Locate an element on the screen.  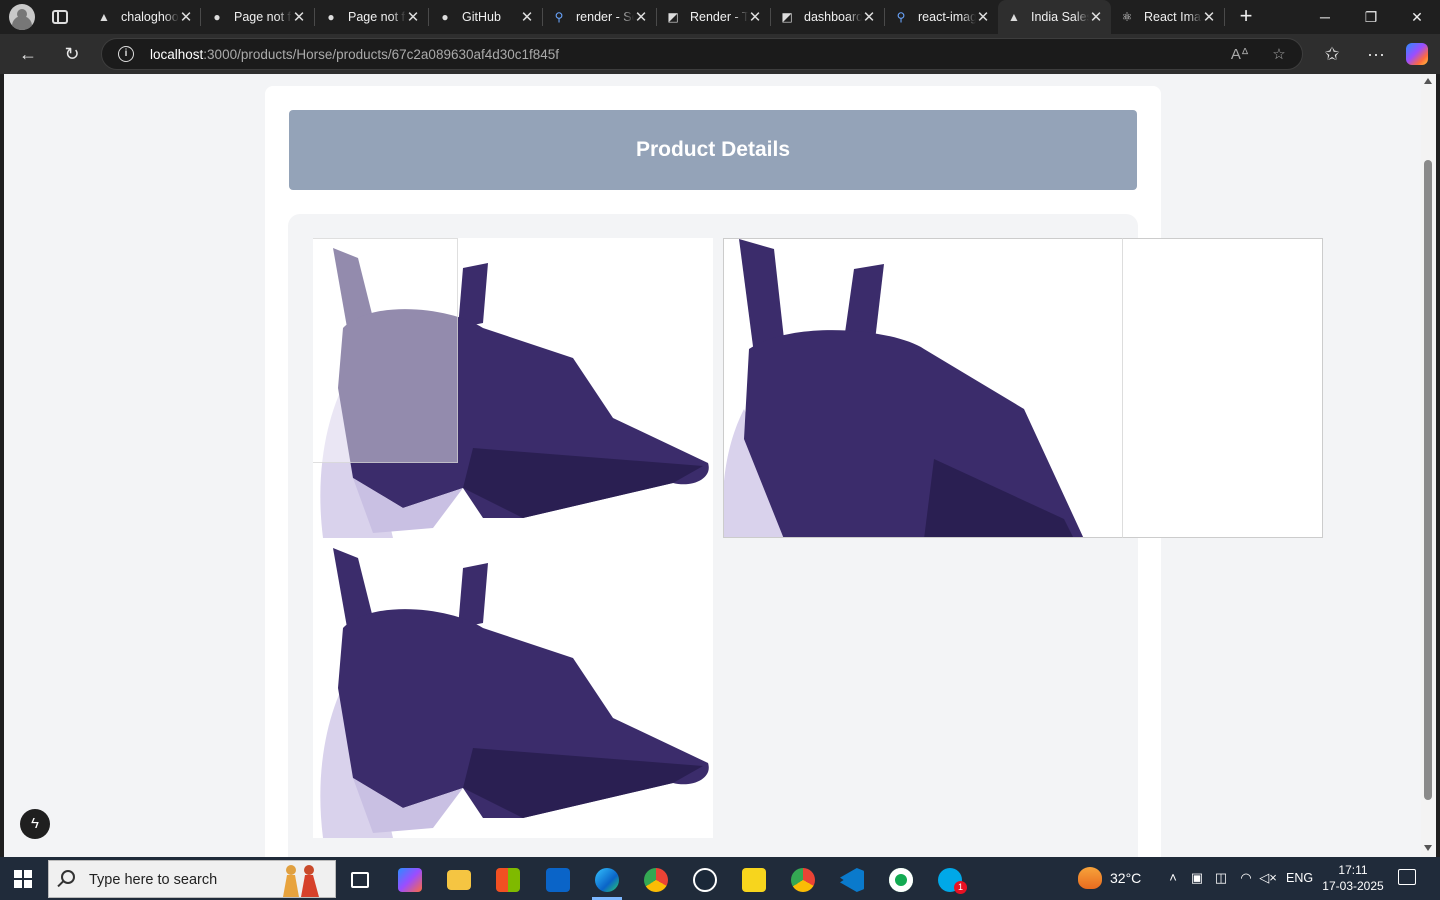
chrome-icon is located at coordinates (656, 880).